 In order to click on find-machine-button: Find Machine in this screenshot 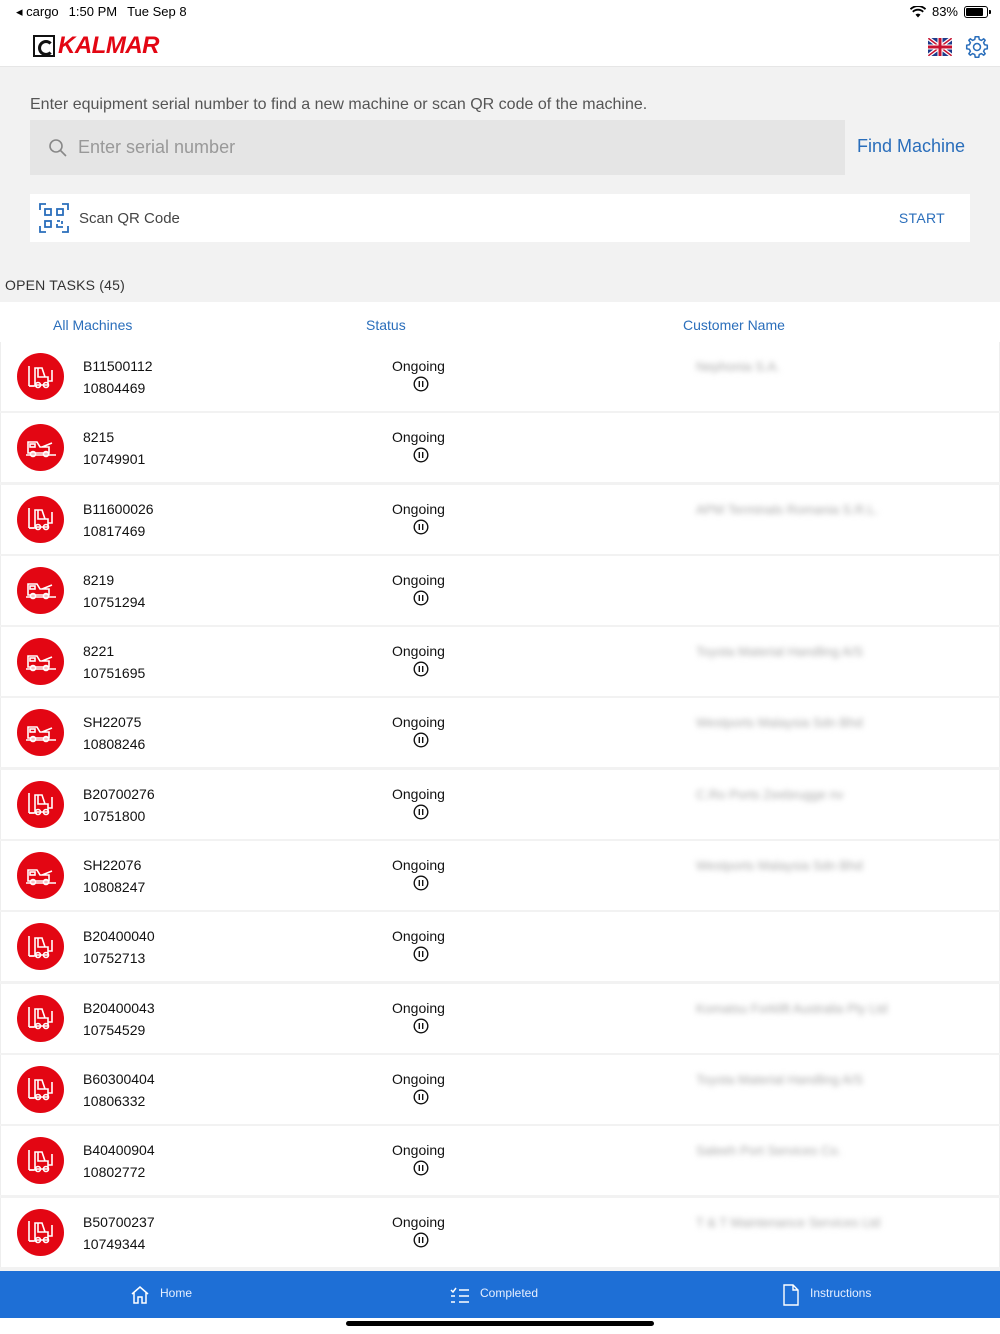, I will do `click(911, 146)`.